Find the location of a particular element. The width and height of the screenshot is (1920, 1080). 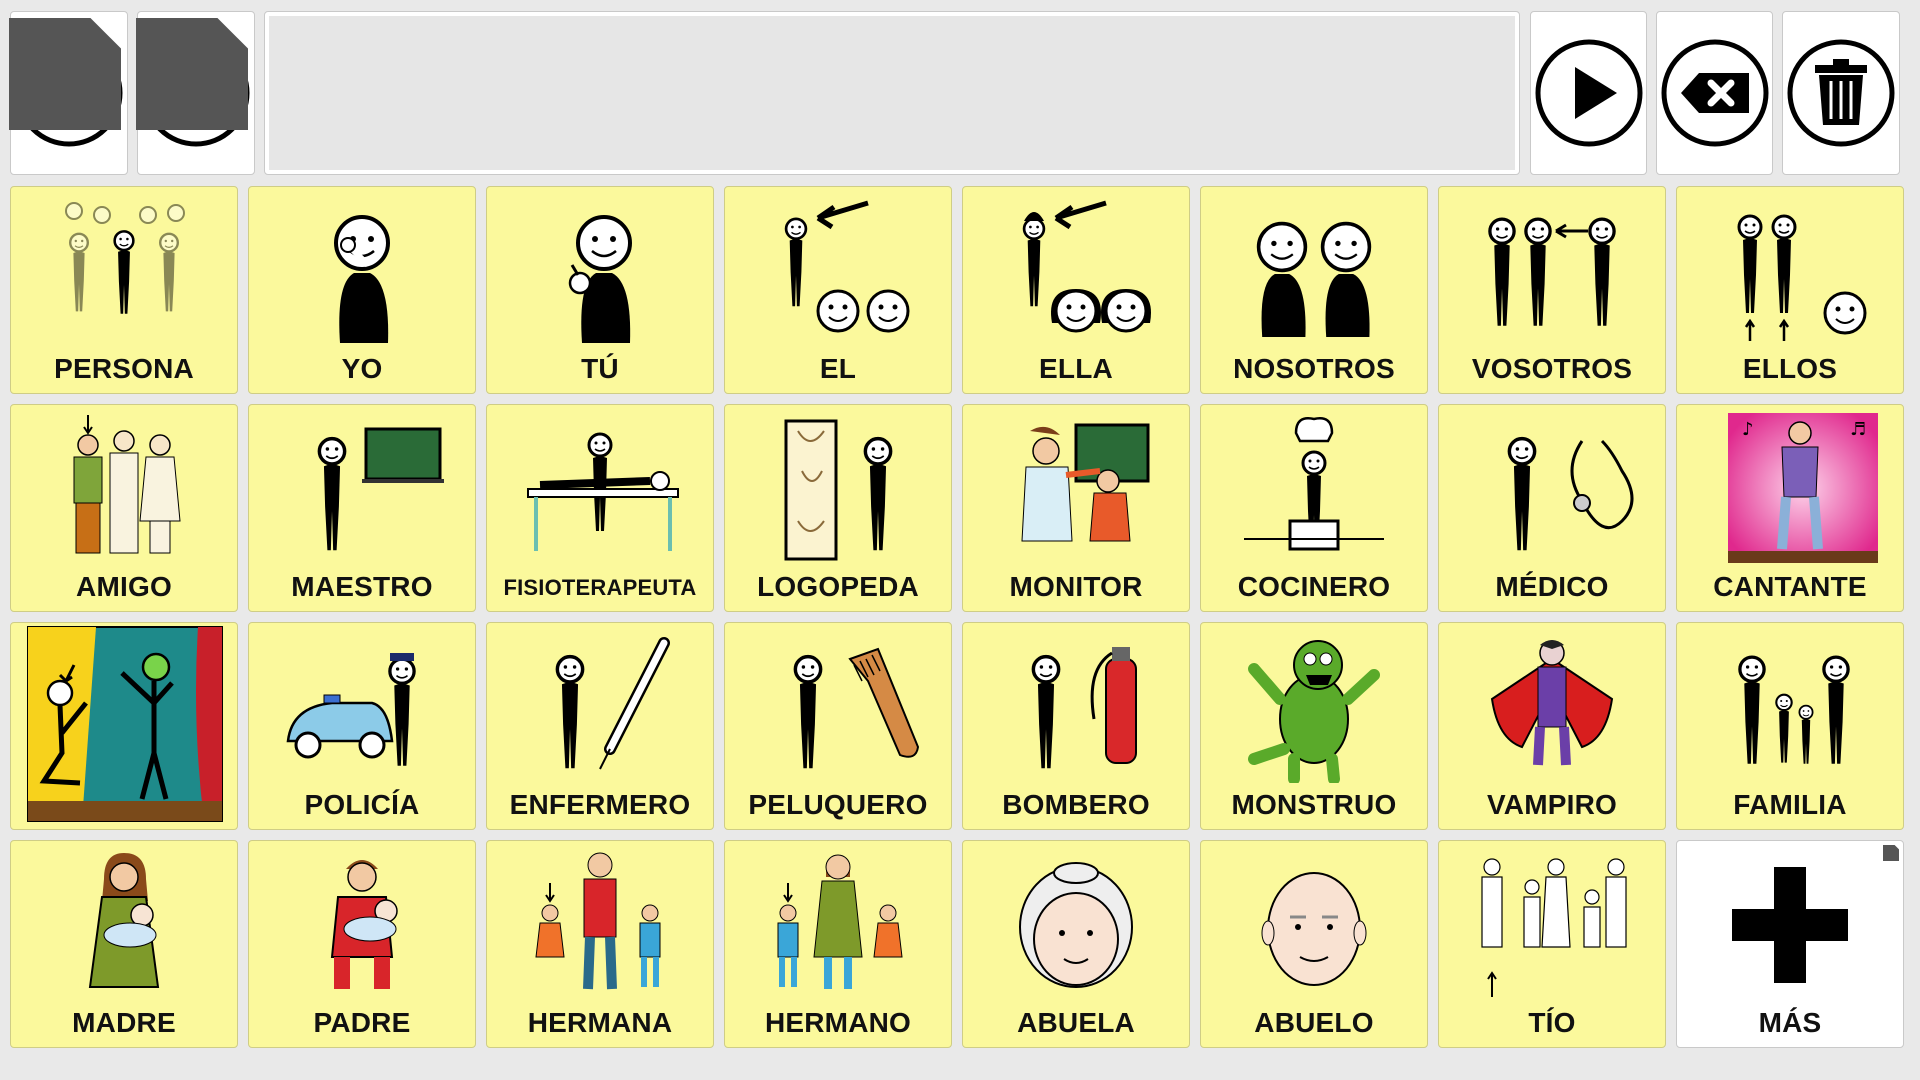

doctor-icon is located at coordinates (1570, 494).